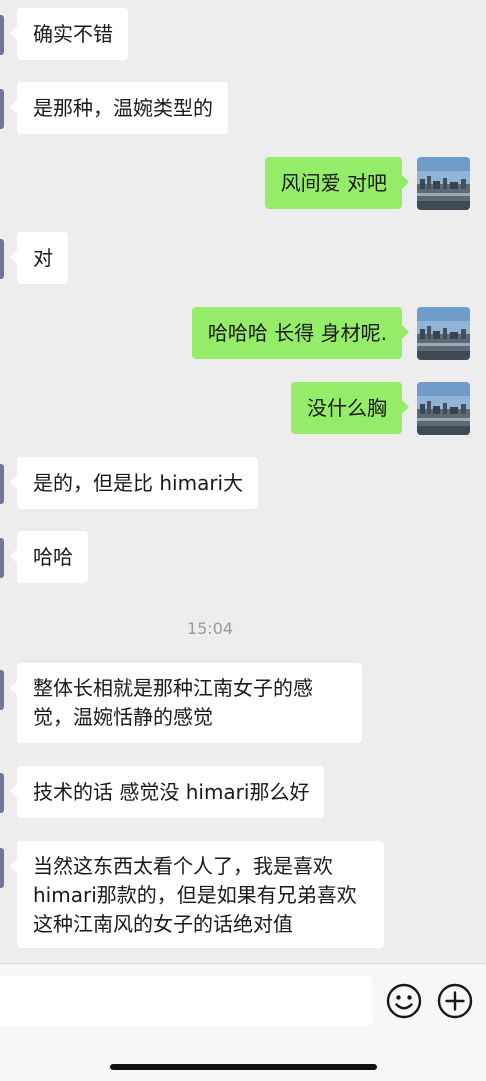 Image resolution: width=486 pixels, height=1081 pixels. I want to click on message-text: 对, so click(43, 258).